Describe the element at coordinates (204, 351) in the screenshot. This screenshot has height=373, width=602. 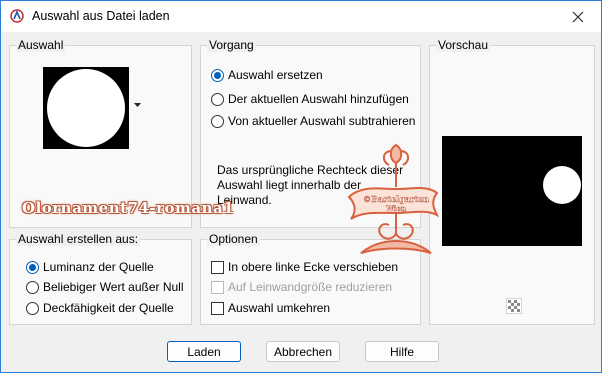
I see `laden-button: Laden` at that location.